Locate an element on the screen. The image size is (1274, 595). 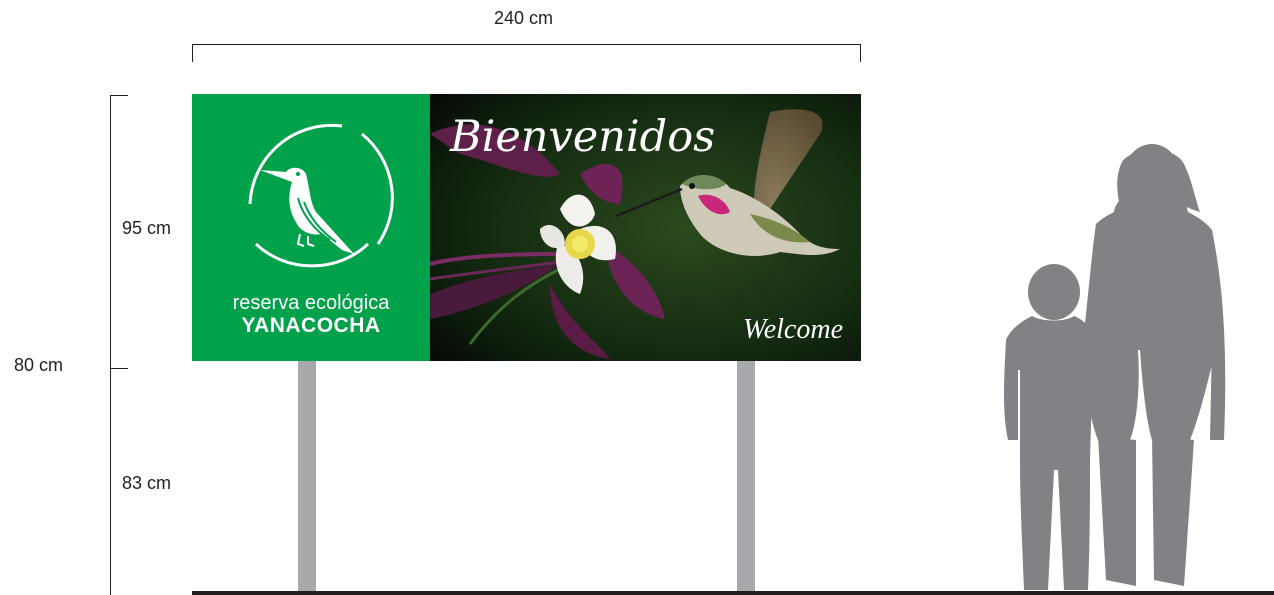
height-dimension-tick-top is located at coordinates (119, 95).